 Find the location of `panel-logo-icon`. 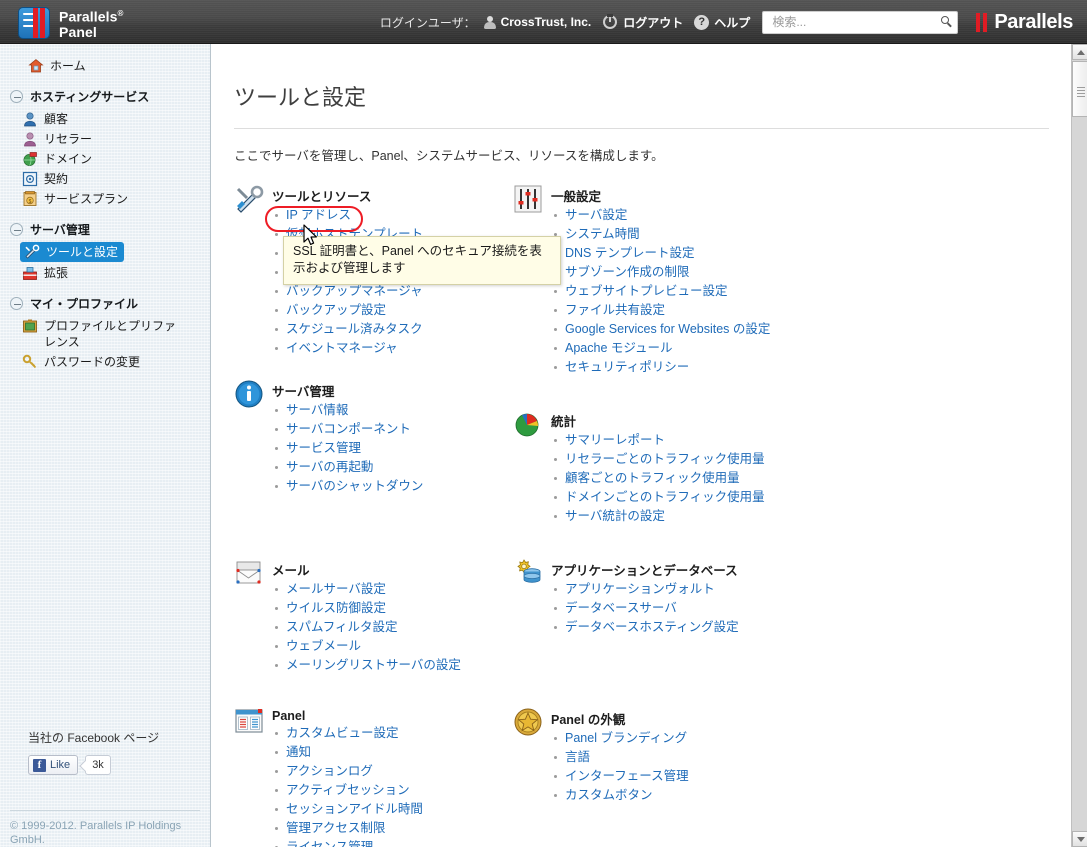

panel-logo-icon is located at coordinates (34, 22).